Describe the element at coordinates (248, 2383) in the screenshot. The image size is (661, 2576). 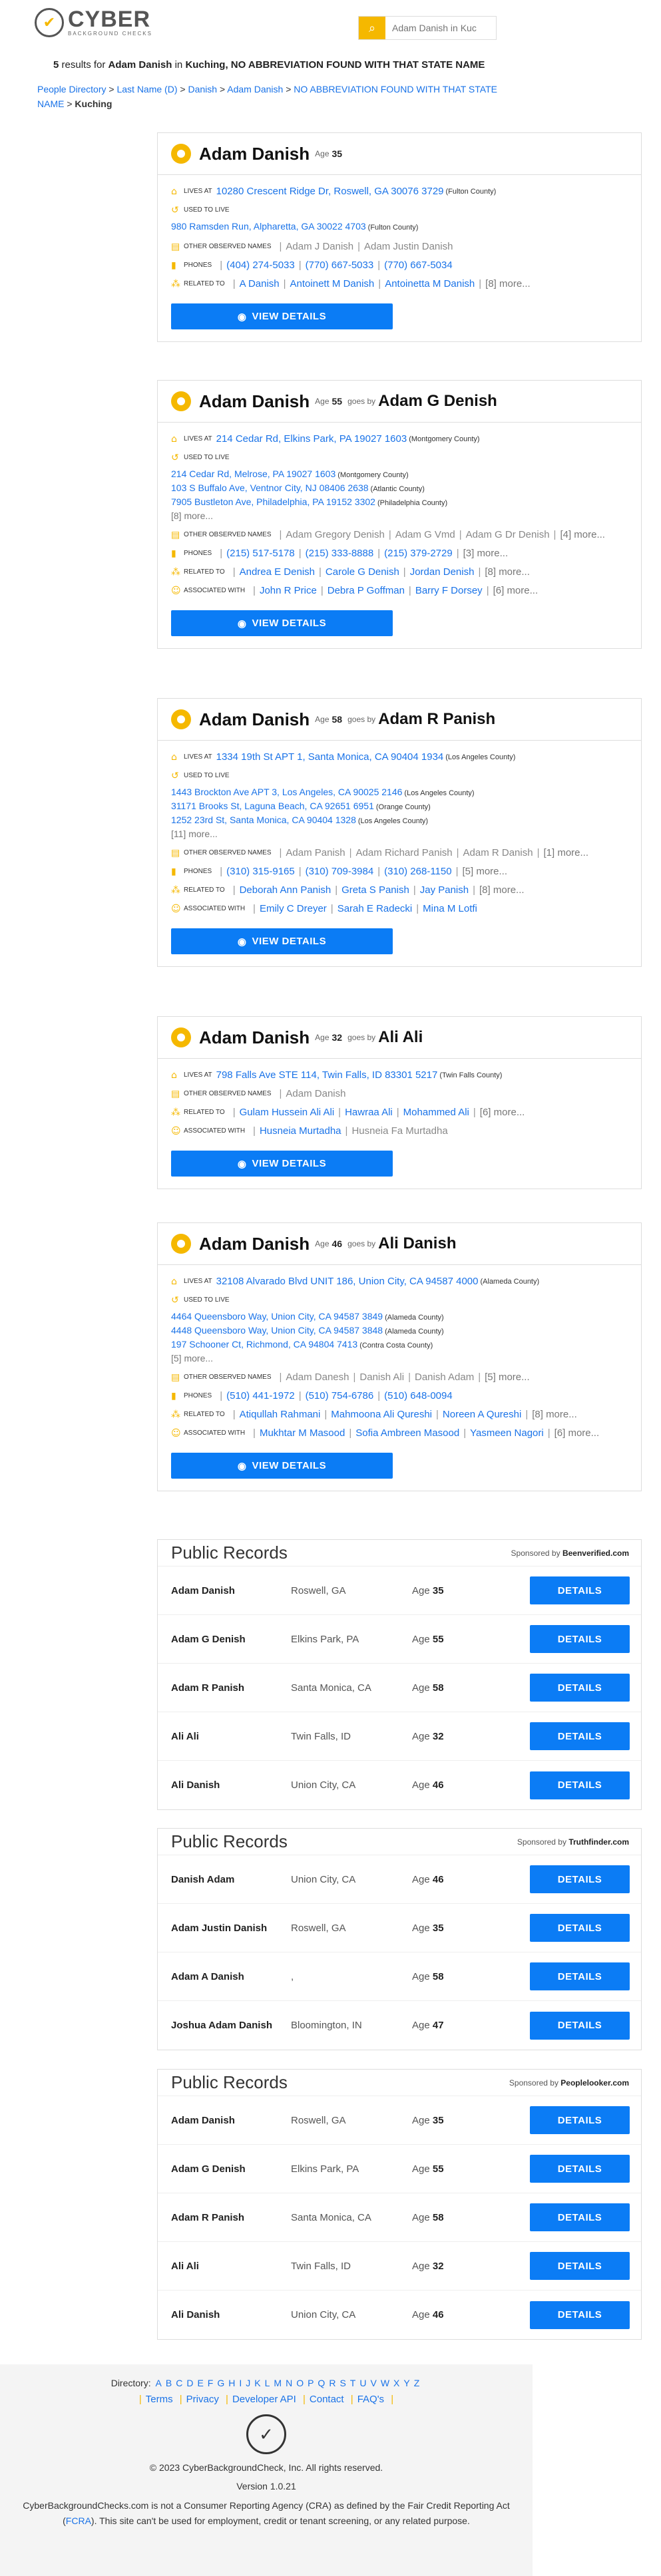
I see `letter-link: J` at that location.